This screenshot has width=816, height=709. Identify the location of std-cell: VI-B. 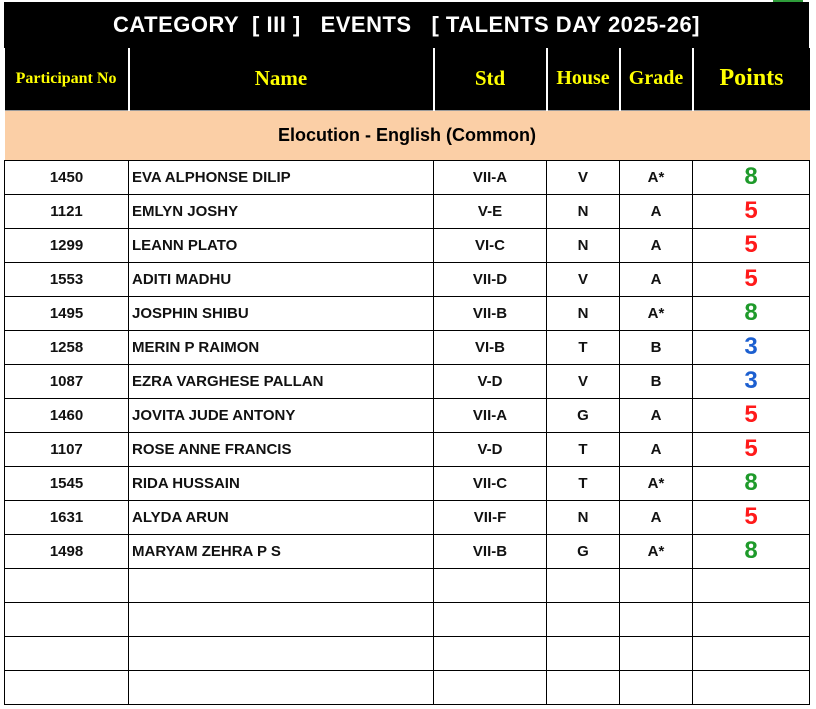
(490, 347).